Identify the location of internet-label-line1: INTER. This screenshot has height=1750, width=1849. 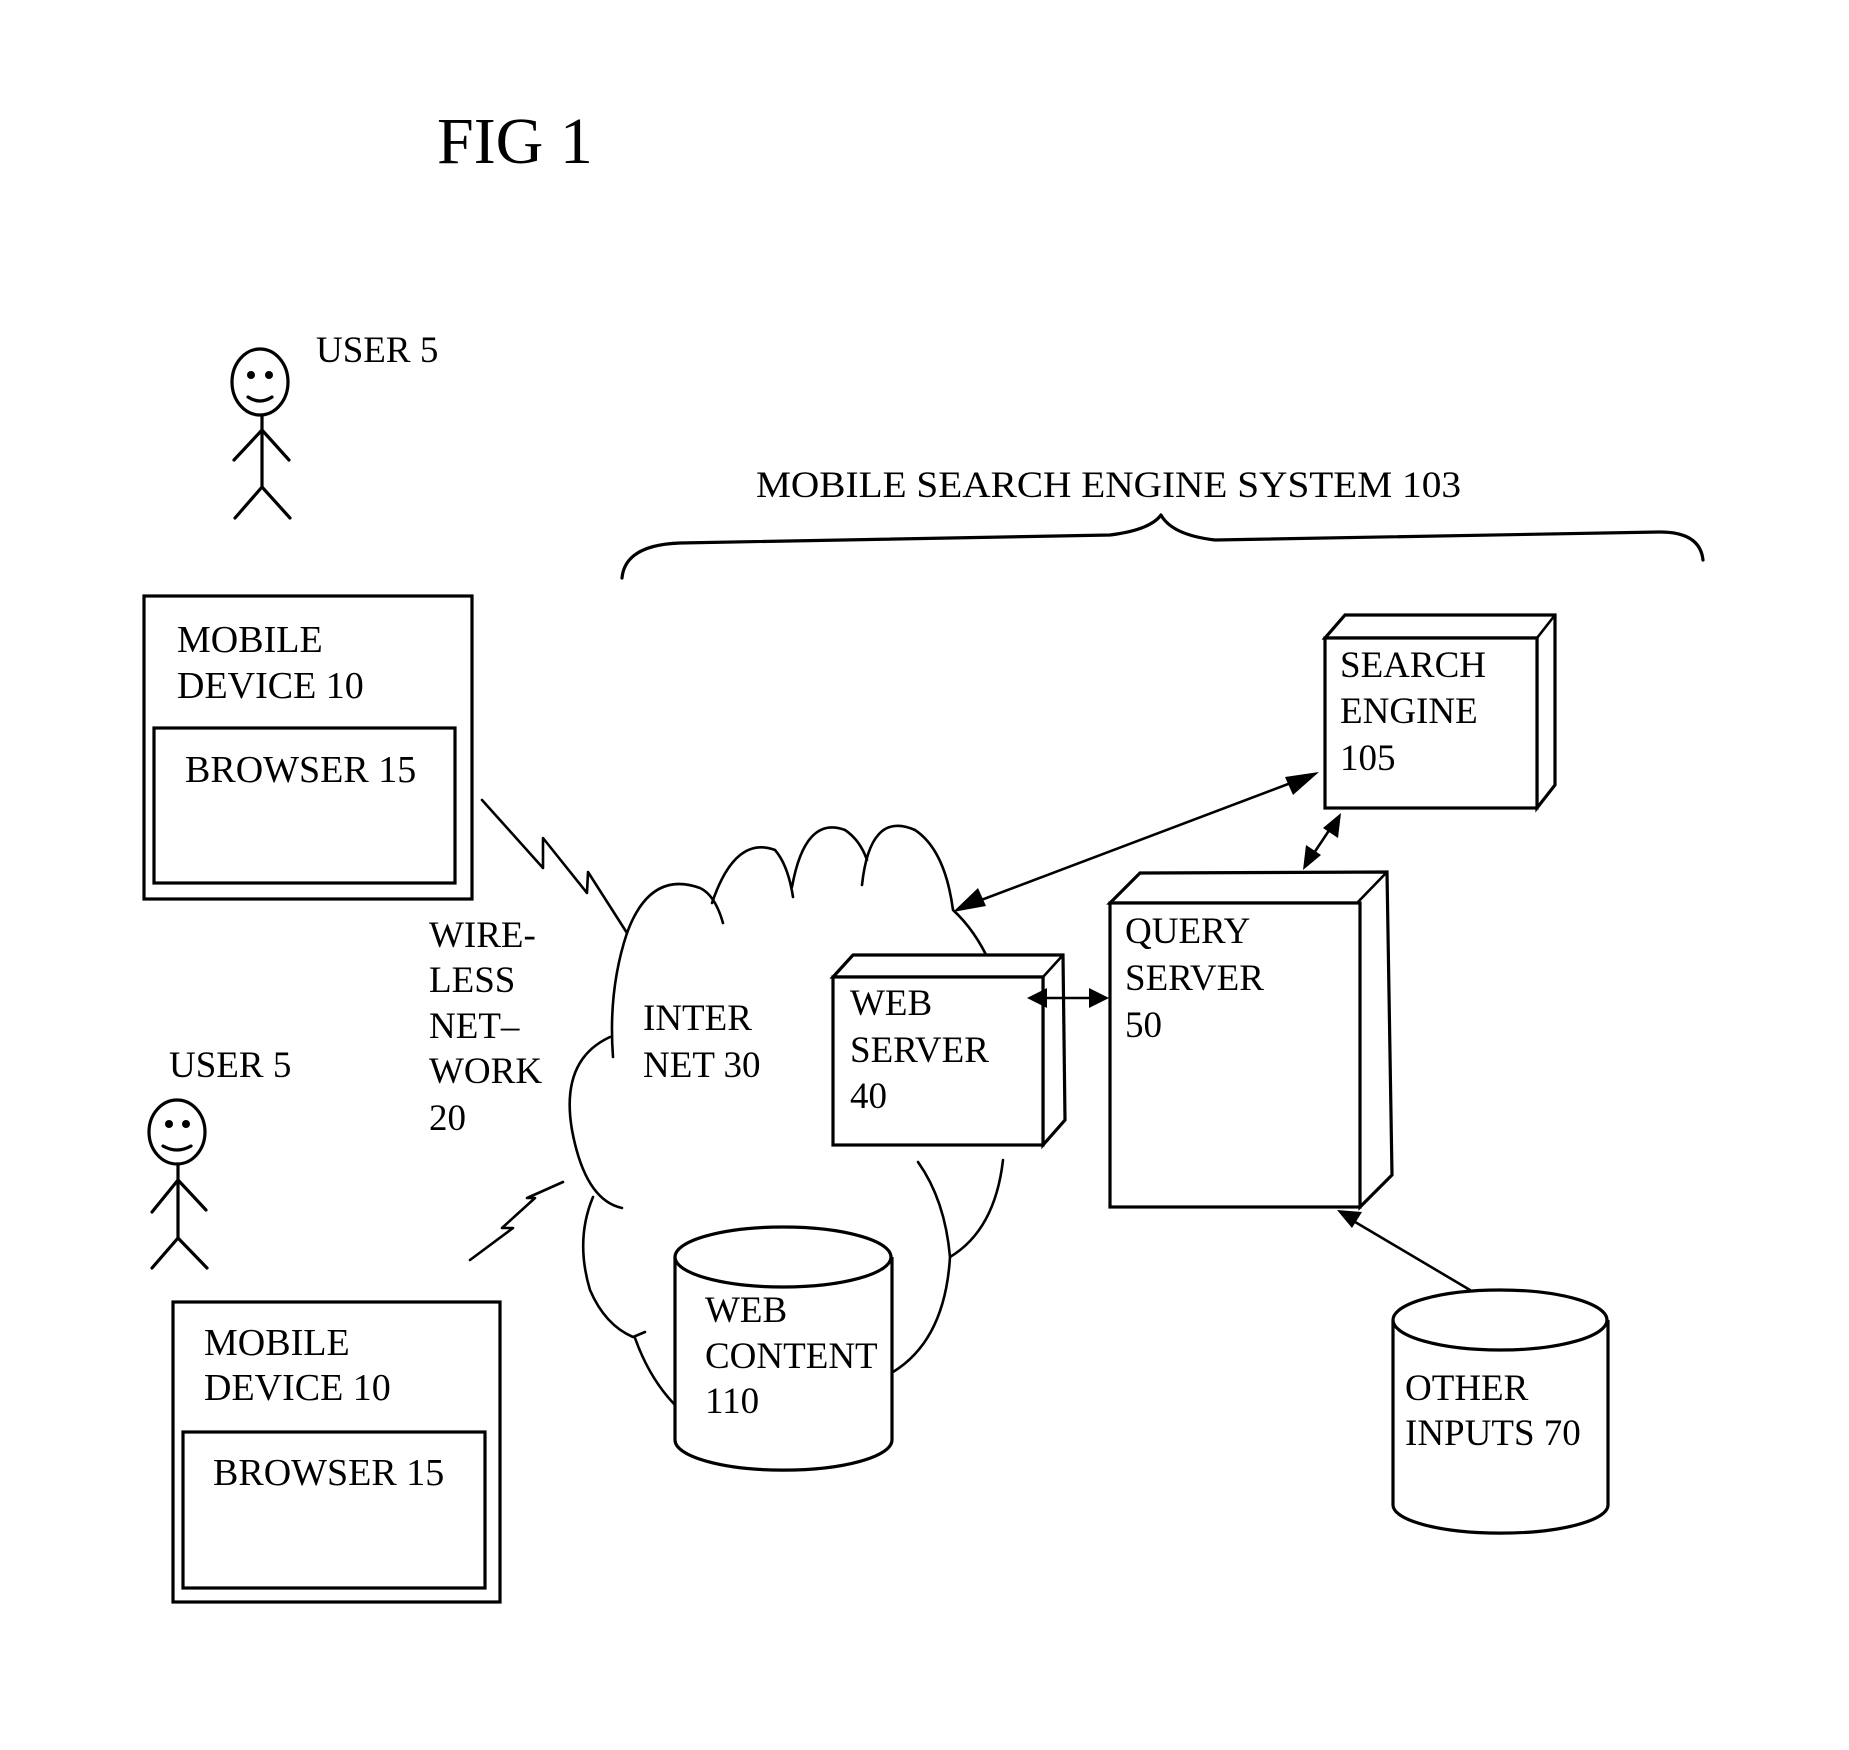
(697, 1018).